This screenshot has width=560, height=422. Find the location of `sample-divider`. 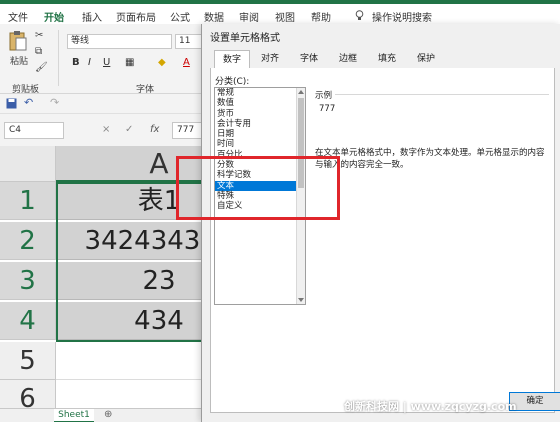

sample-divider is located at coordinates (442, 94).